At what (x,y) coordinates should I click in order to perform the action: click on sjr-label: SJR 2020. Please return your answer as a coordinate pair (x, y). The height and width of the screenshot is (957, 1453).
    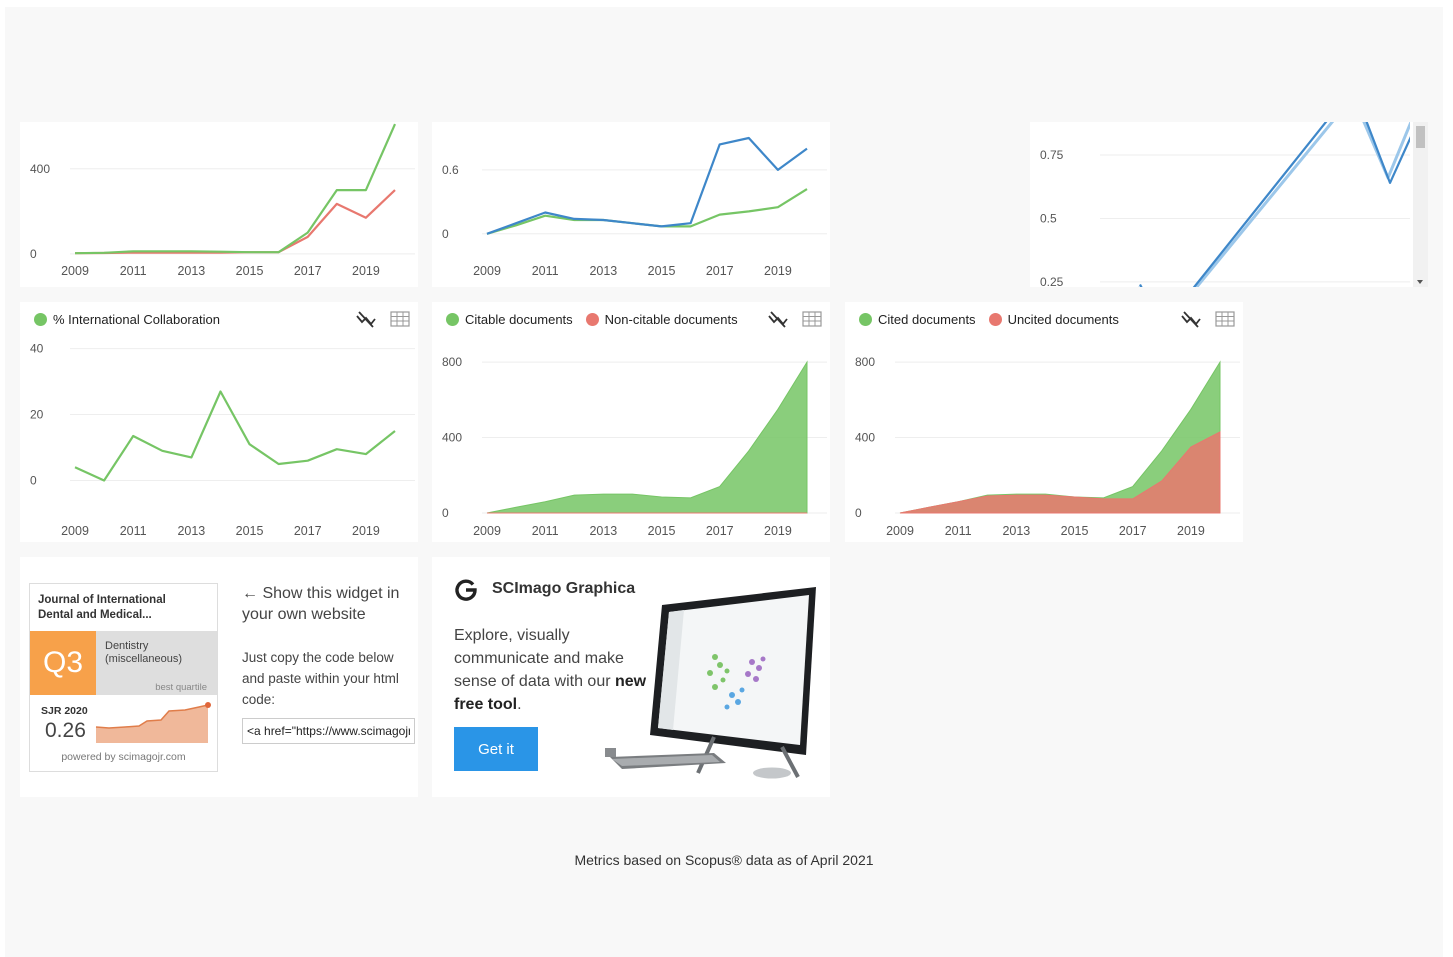
    Looking at the image, I should click on (64, 711).